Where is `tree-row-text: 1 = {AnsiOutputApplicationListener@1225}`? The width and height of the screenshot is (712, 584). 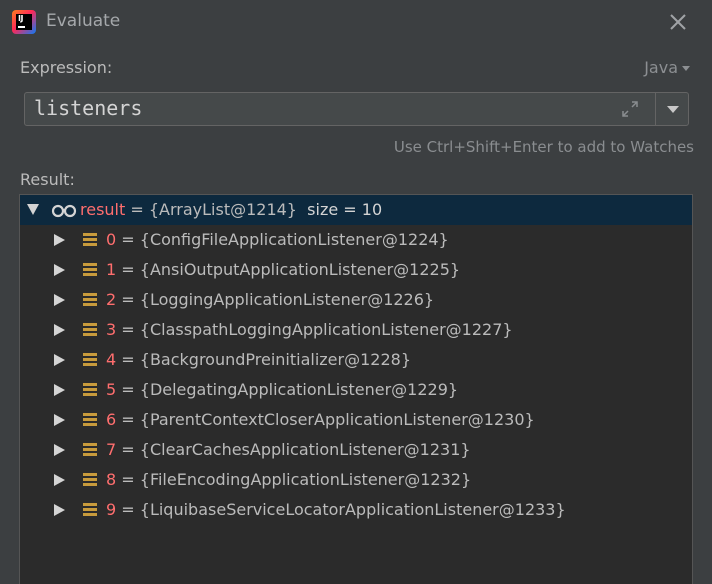 tree-row-text: 1 = {AnsiOutputApplicationListener@1225} is located at coordinates (283, 269).